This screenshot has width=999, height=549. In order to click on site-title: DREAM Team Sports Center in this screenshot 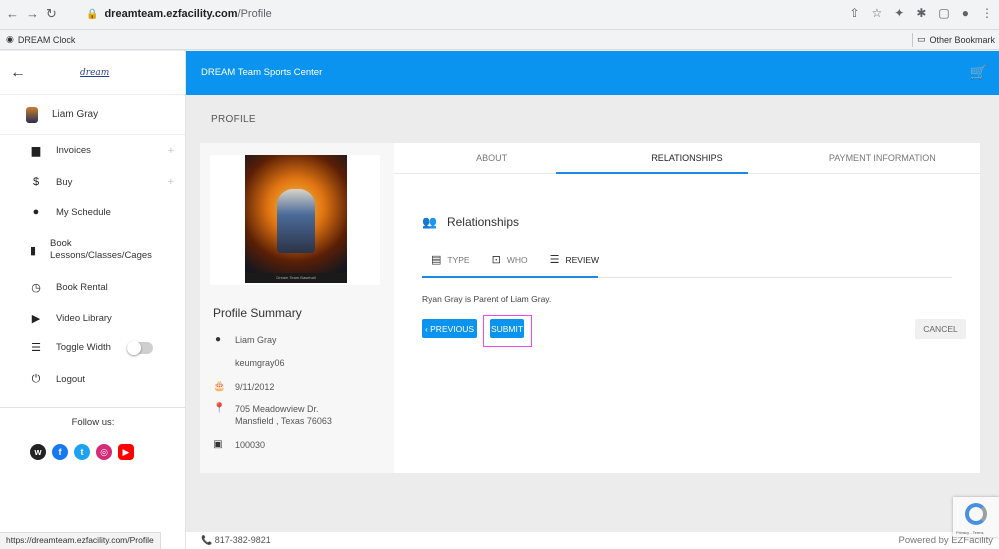, I will do `click(261, 72)`.